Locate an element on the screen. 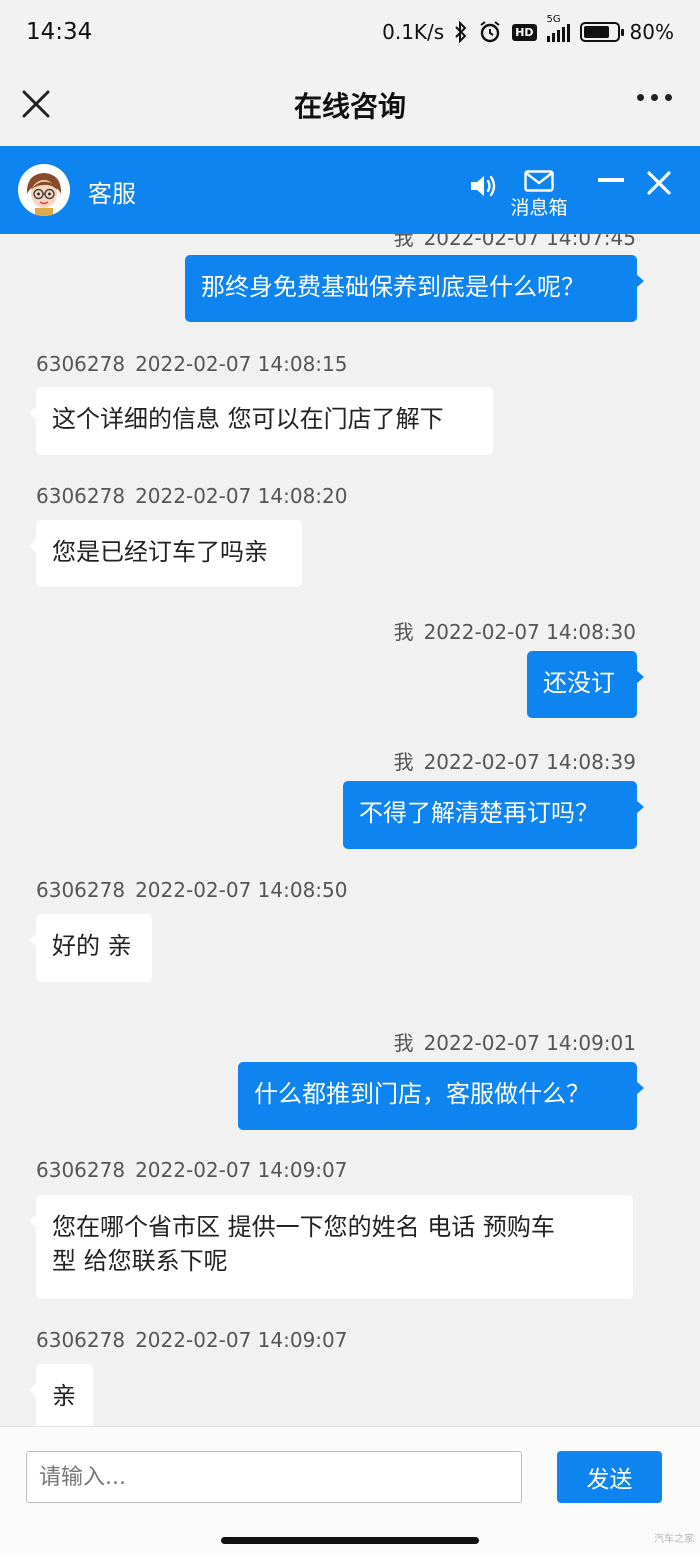 This screenshot has height=1555, width=700. outgoing-message-bubble: 不得了解清楚再订吗？ is located at coordinates (493, 815).